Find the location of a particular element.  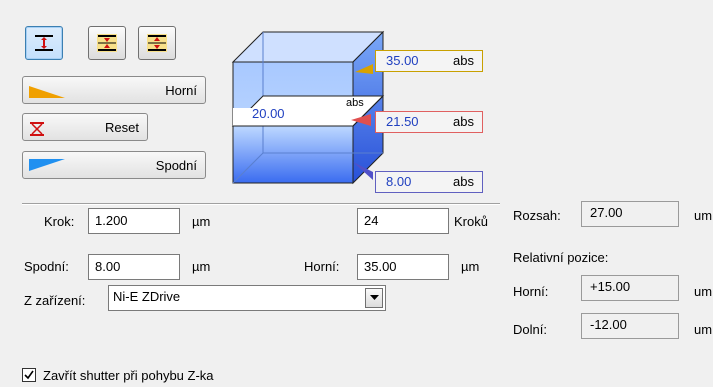

device-select-value: Ni-E ZDrive is located at coordinates (147, 296).